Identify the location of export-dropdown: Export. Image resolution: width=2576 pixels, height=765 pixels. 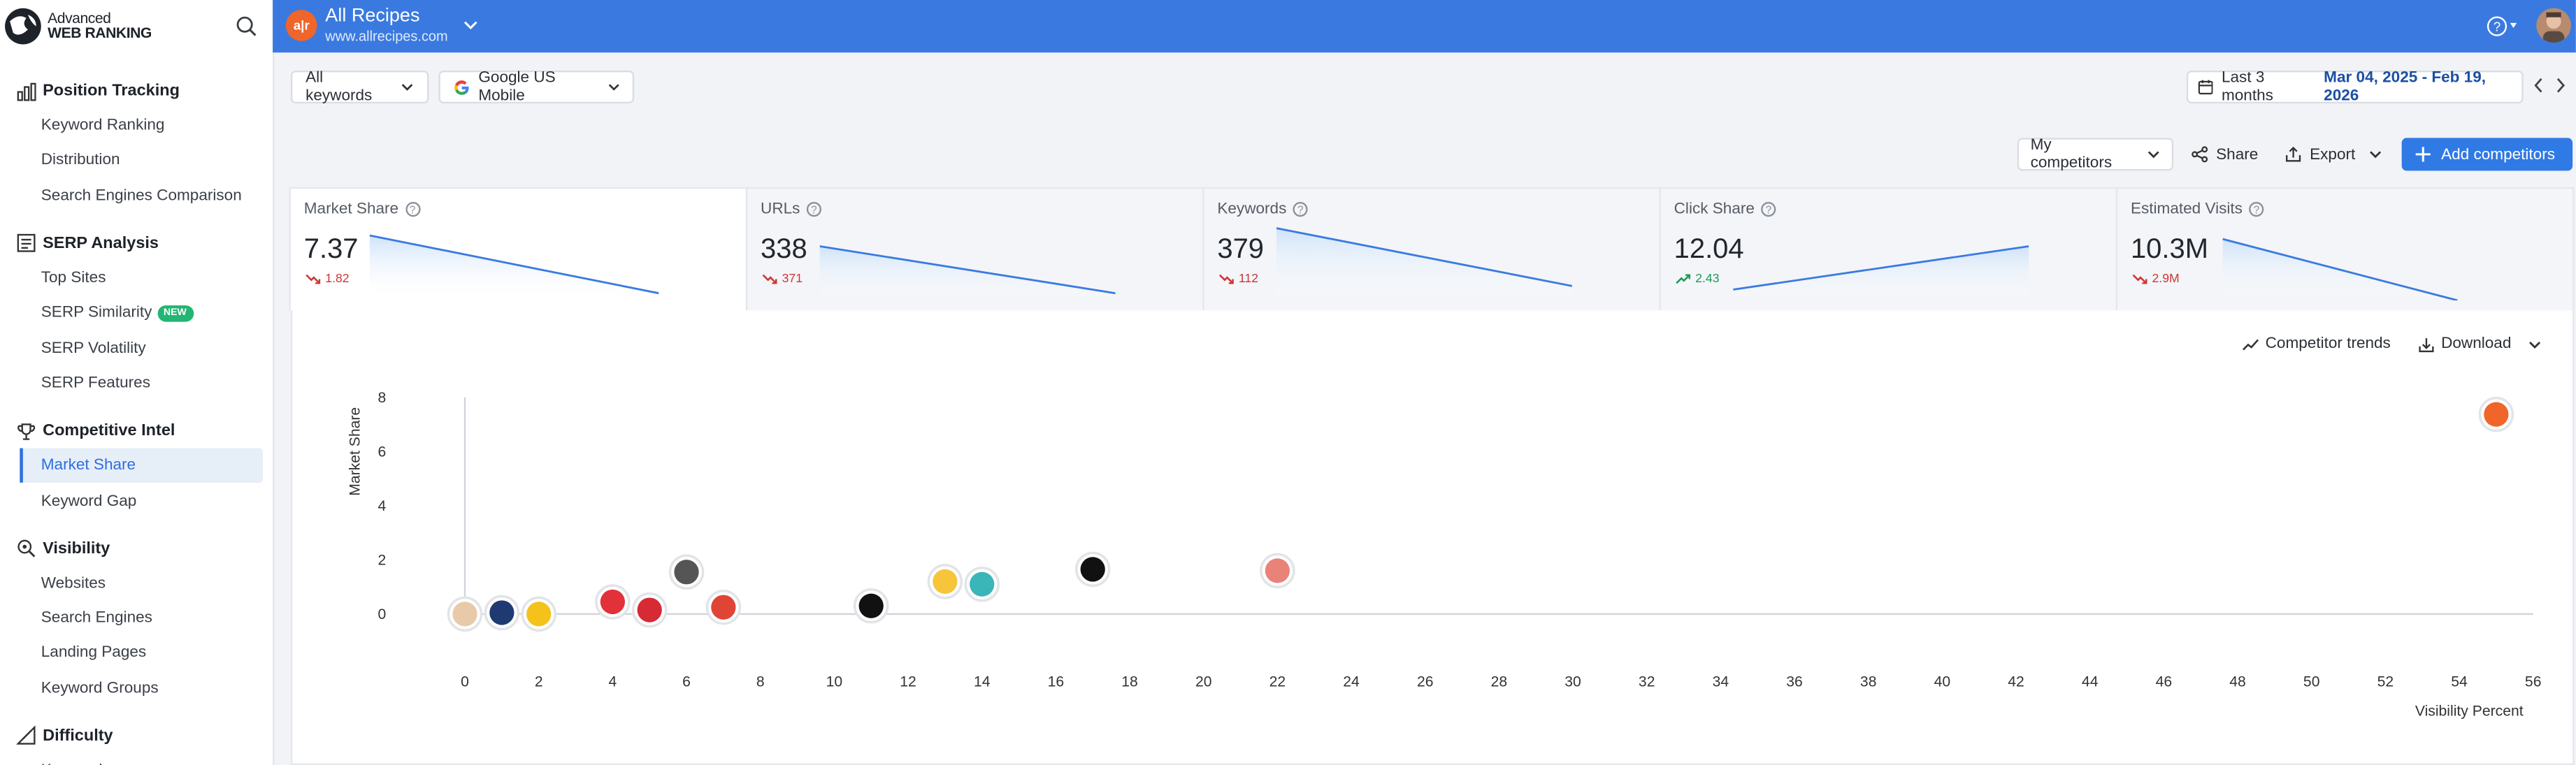
(2333, 154).